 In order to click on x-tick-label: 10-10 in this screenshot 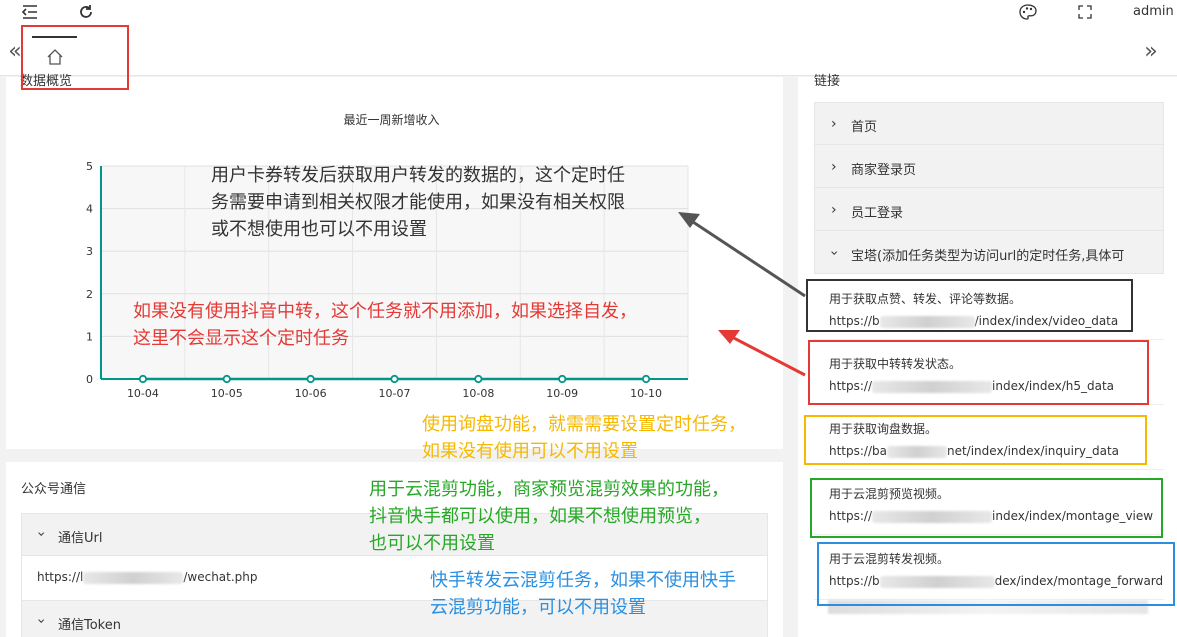, I will do `click(646, 393)`.